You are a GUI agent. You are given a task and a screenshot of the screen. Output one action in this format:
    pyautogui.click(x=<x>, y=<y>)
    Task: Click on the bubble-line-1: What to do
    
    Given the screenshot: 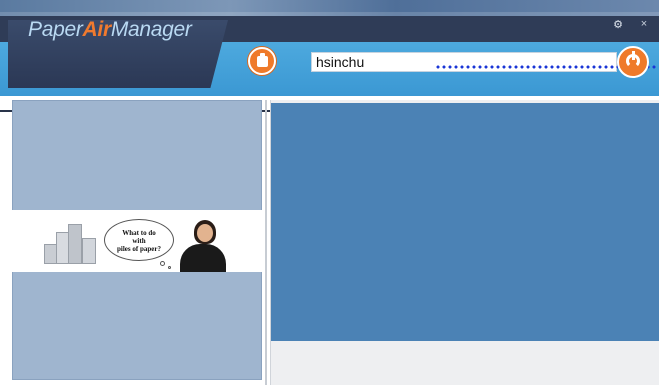 What is the action you would take?
    pyautogui.click(x=139, y=233)
    